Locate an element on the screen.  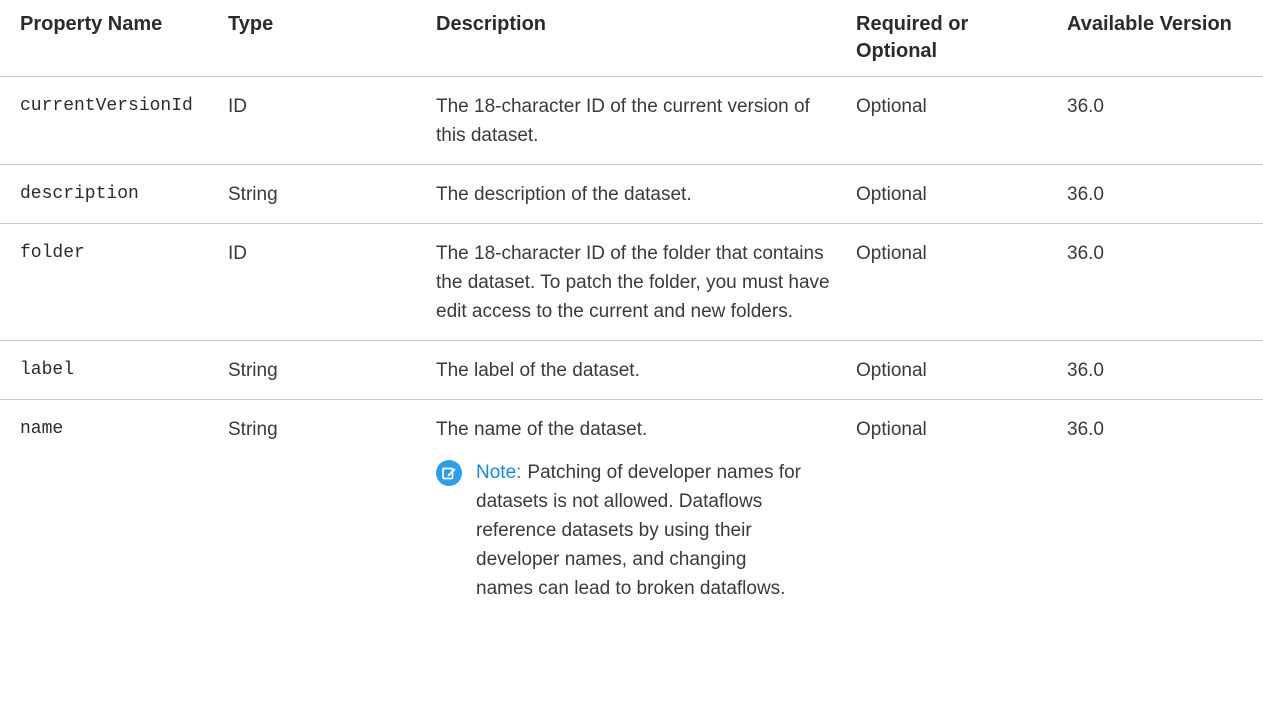
description-cell: The label of the dataset. is located at coordinates (644, 370).